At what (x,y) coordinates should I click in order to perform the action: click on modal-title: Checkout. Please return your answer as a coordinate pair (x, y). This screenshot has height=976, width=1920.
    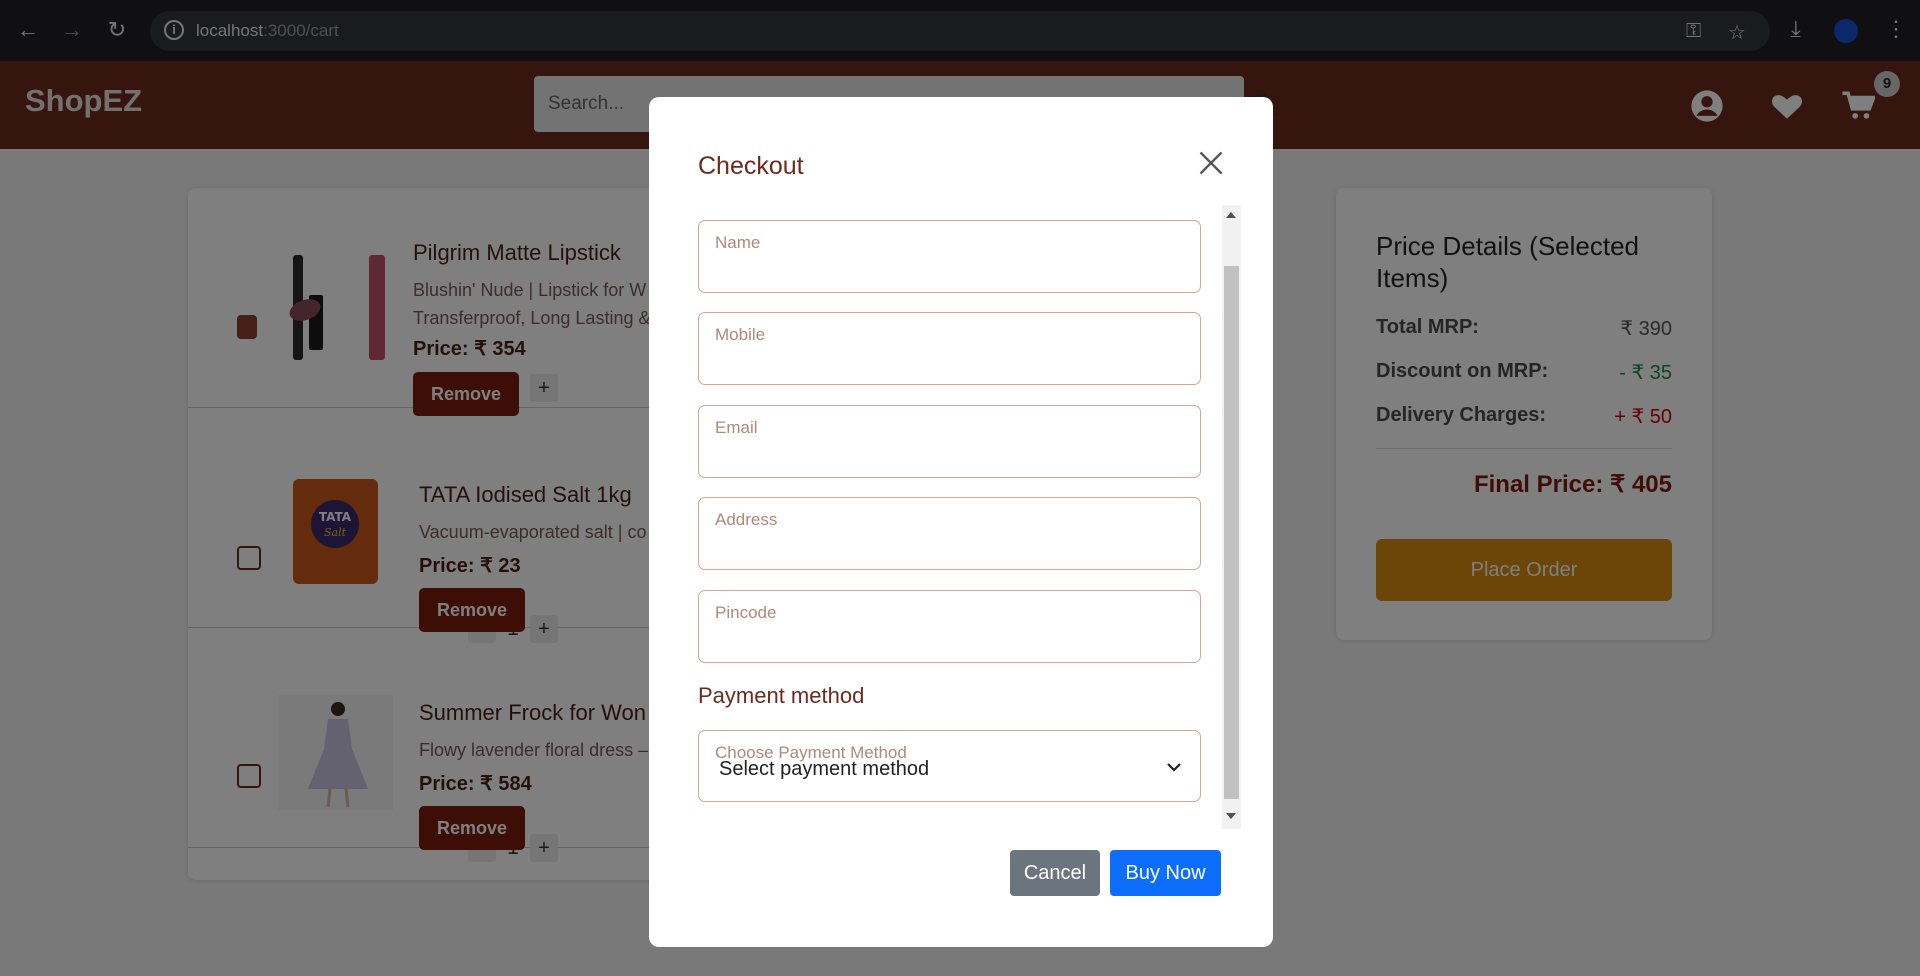
    Looking at the image, I should click on (751, 166).